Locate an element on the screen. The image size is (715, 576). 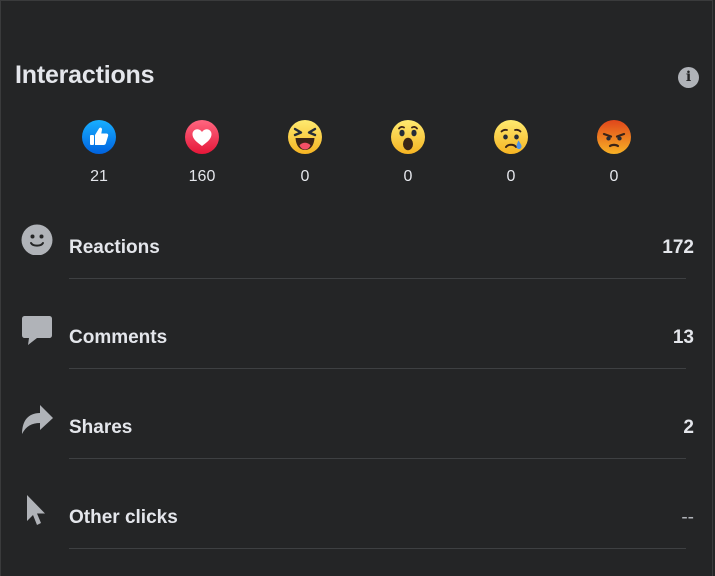
reaction-like: 21 is located at coordinates (99, 152).